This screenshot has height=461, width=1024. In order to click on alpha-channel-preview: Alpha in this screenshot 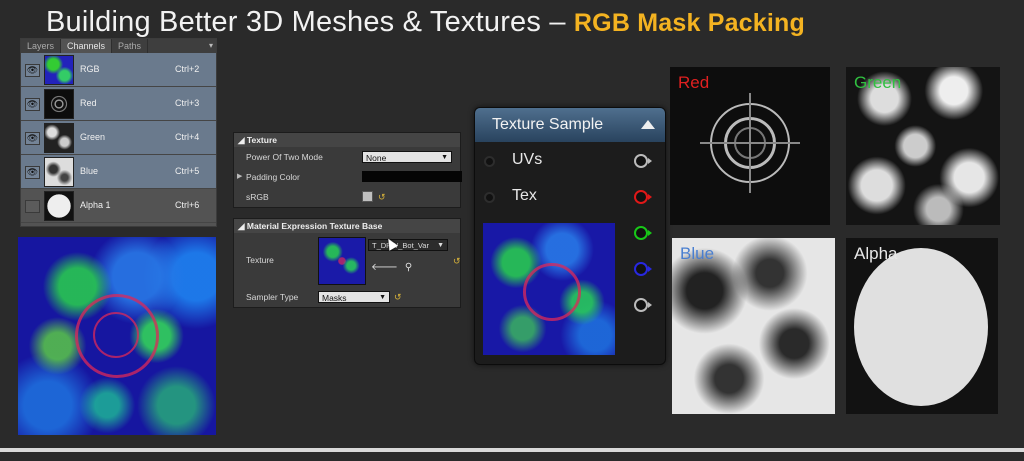, I will do `click(922, 326)`.